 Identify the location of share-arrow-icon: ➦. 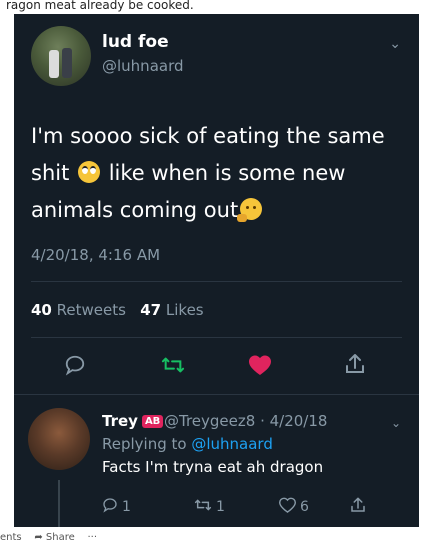
(38, 537).